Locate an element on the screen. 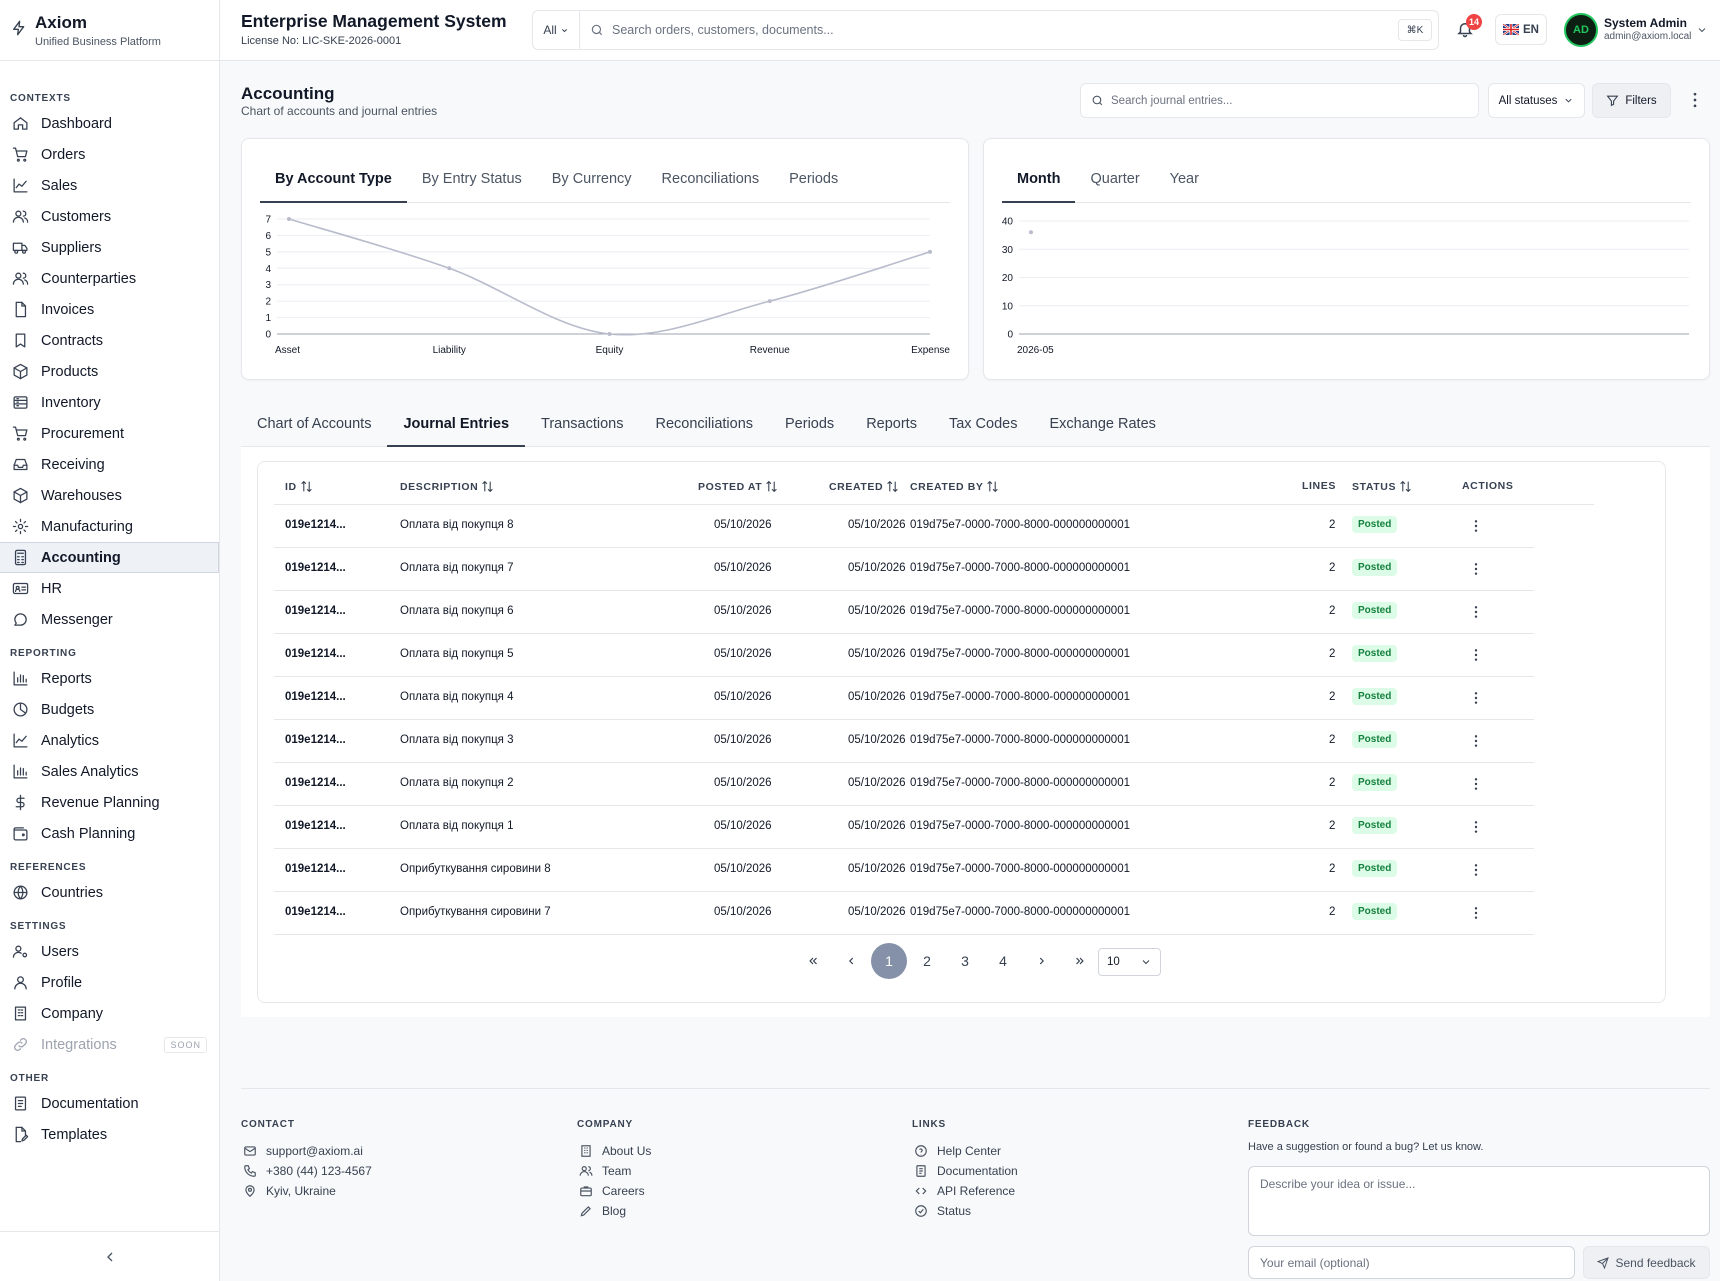  feedback-email-input: Your email (optional) is located at coordinates (1411, 1262).